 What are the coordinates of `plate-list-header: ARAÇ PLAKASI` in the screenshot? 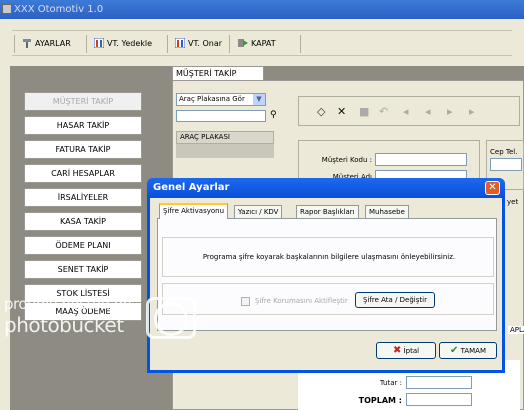 It's located at (225, 137).